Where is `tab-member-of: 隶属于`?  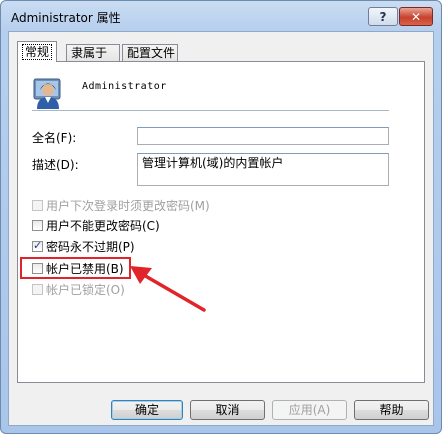 tab-member-of: 隶属于 is located at coordinates (93, 53).